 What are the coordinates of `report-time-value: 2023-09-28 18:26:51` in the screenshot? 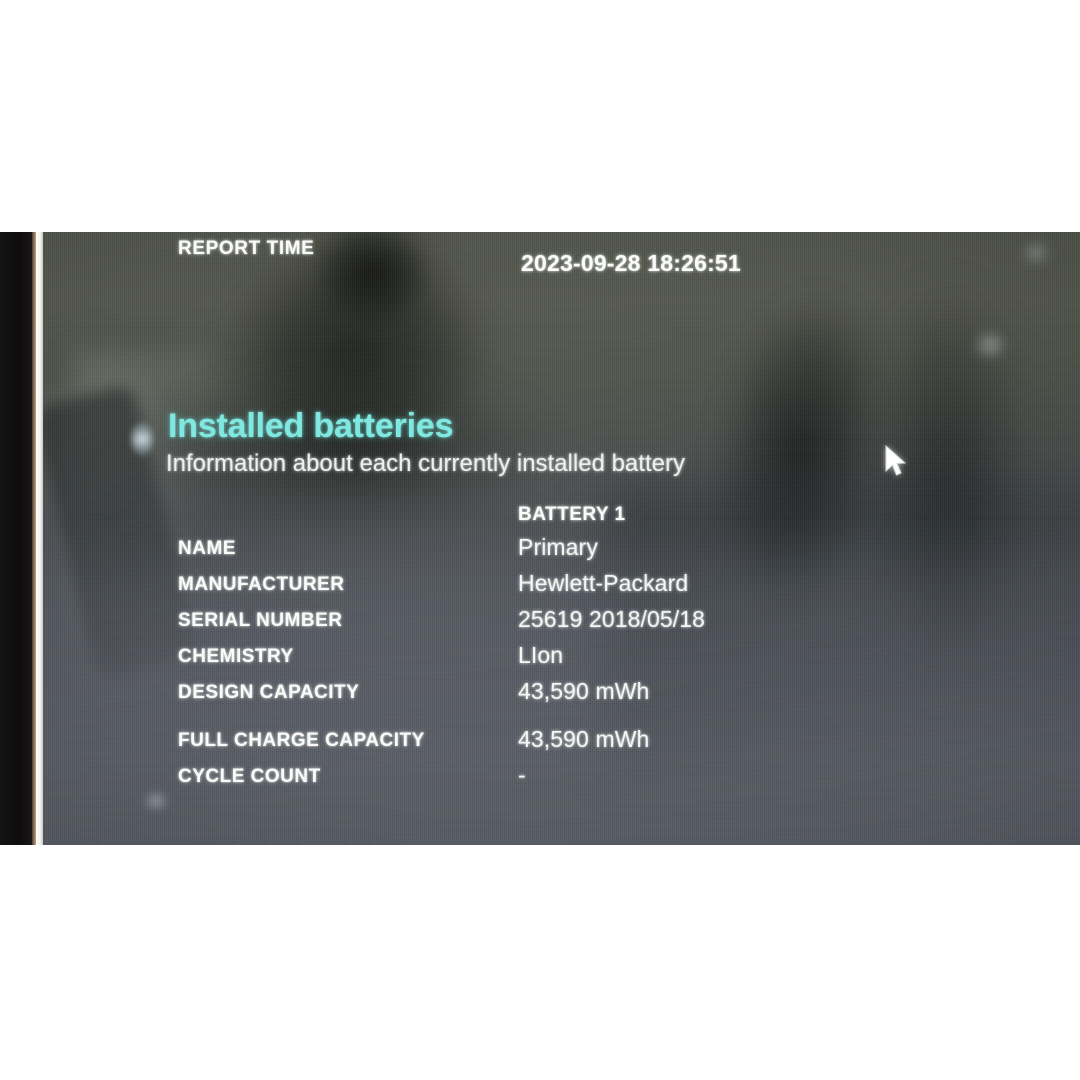 It's located at (631, 263).